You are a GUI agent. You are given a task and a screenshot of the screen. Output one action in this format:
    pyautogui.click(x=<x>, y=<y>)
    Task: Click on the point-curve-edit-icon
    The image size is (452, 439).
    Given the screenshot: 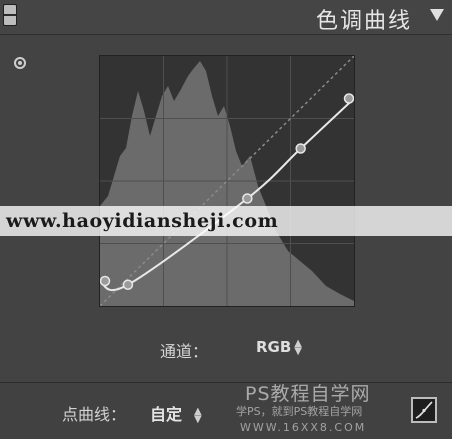 What is the action you would take?
    pyautogui.click(x=424, y=410)
    